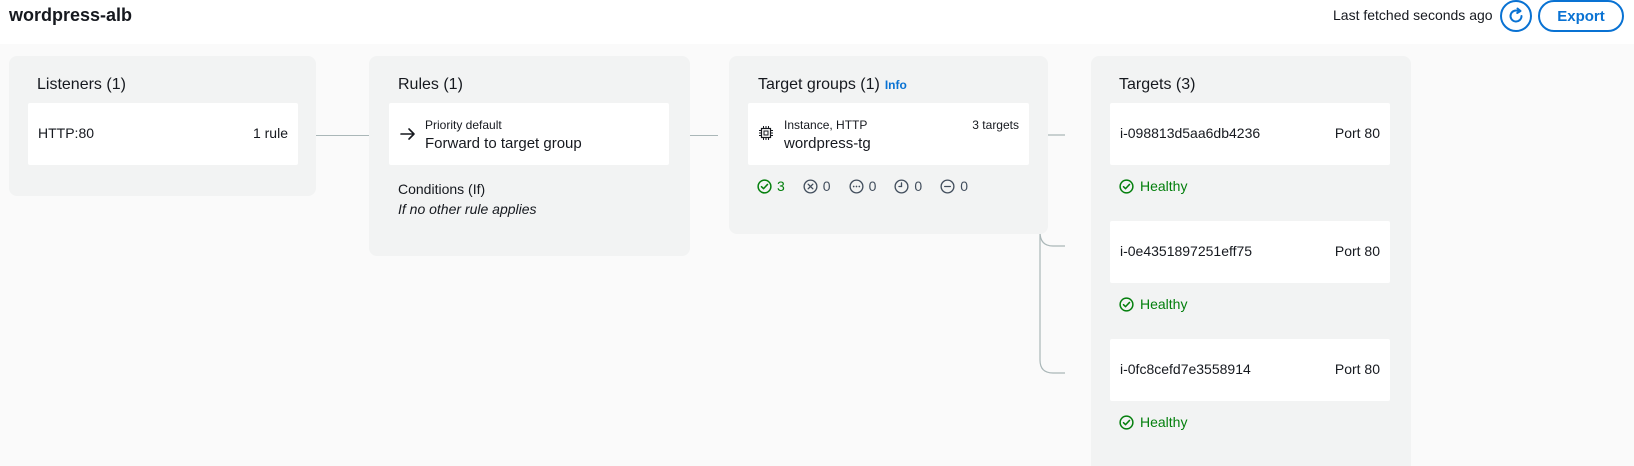 The image size is (1634, 466). I want to click on refresh-button, so click(1516, 16).